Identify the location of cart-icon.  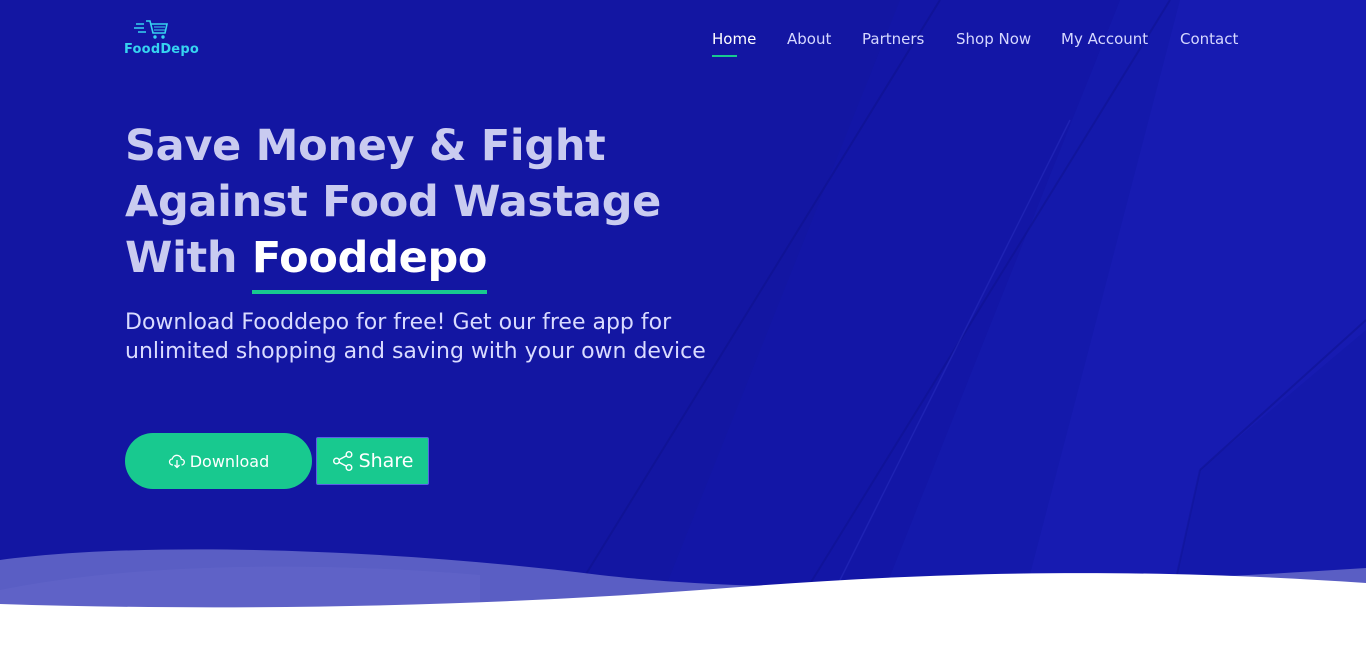
(151, 29).